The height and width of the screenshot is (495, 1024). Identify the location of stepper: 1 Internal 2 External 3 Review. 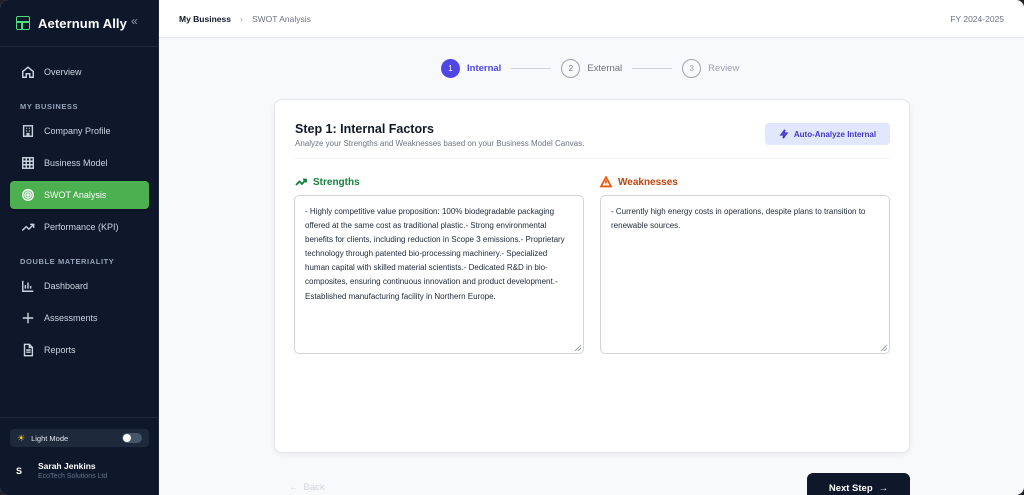
(590, 68).